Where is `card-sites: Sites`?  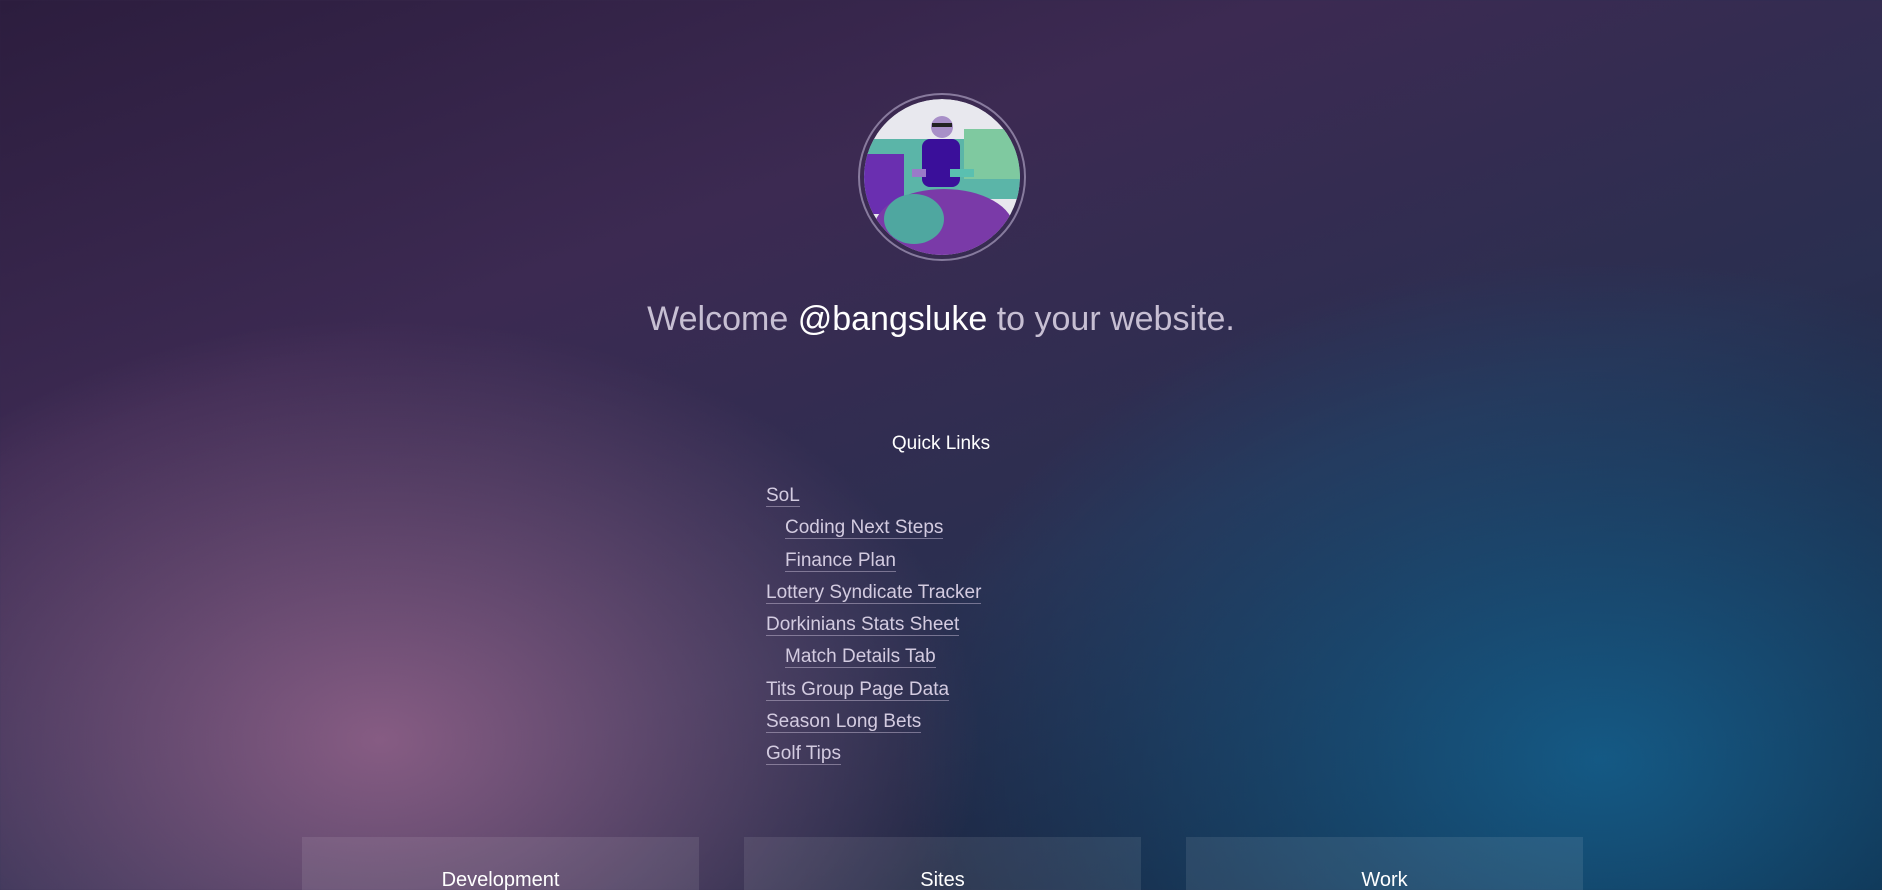
card-sites: Sites is located at coordinates (942, 863).